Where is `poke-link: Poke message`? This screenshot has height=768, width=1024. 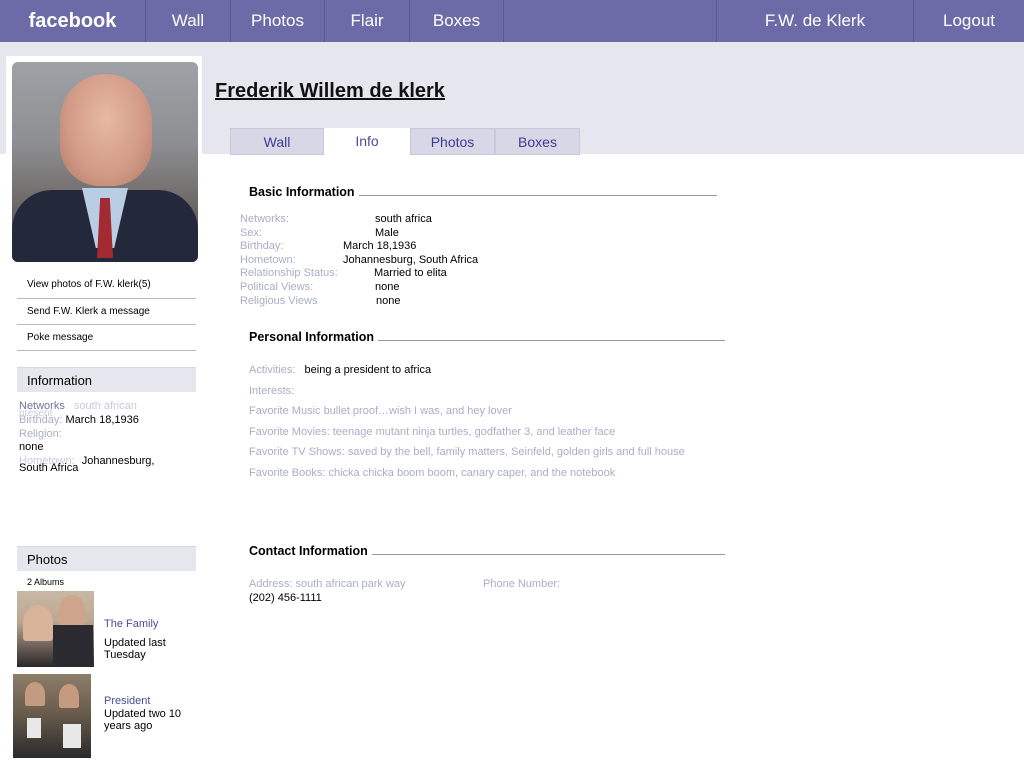
poke-link: Poke message is located at coordinates (106, 338).